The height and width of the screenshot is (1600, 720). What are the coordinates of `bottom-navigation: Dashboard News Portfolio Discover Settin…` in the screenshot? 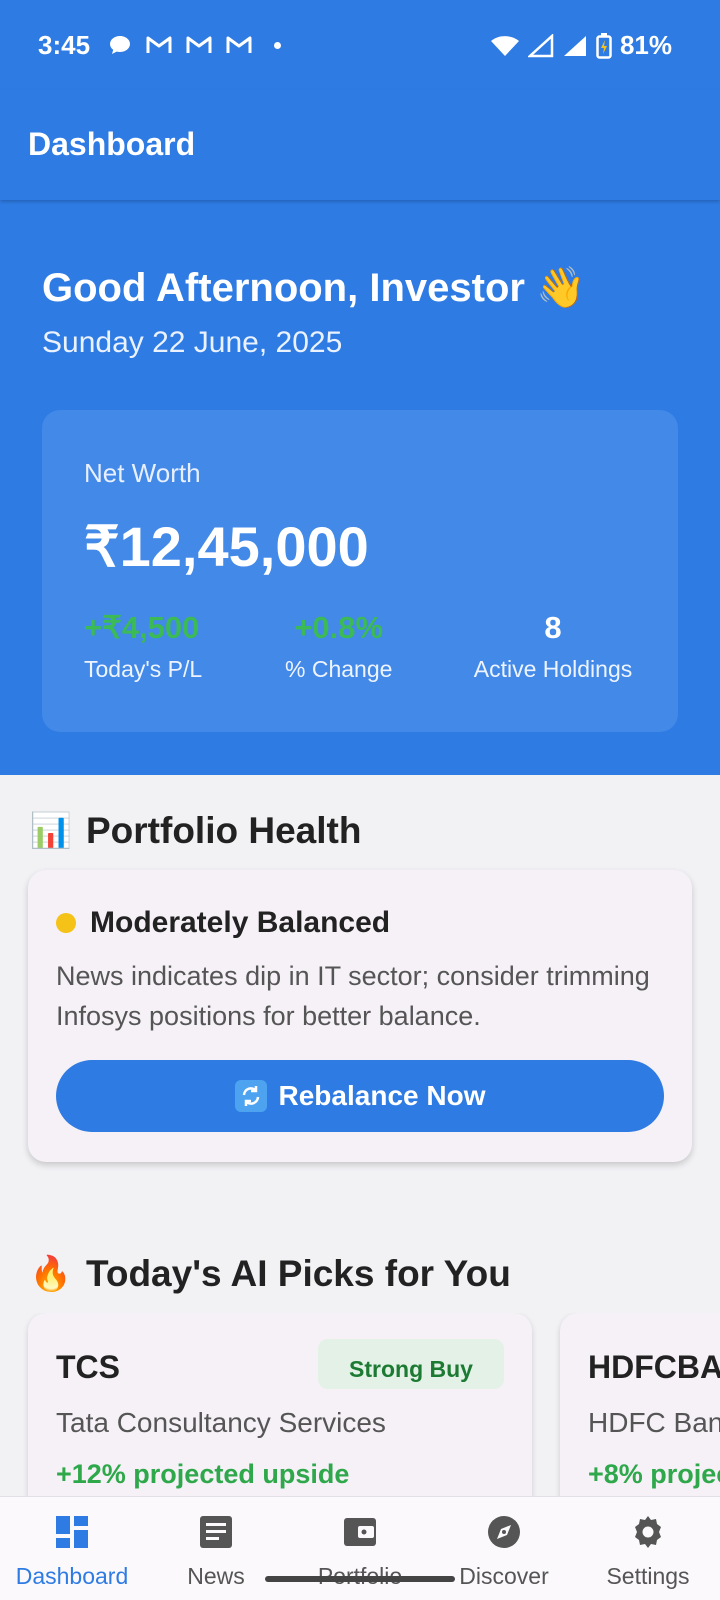 It's located at (360, 1548).